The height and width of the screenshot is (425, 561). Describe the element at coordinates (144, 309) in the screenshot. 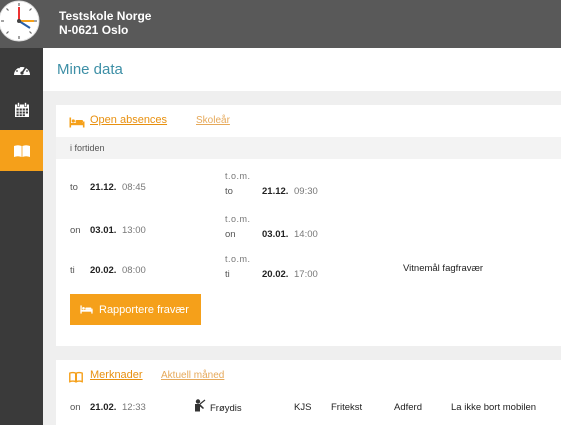

I see `report-absence-label: Rapportere fravær` at that location.